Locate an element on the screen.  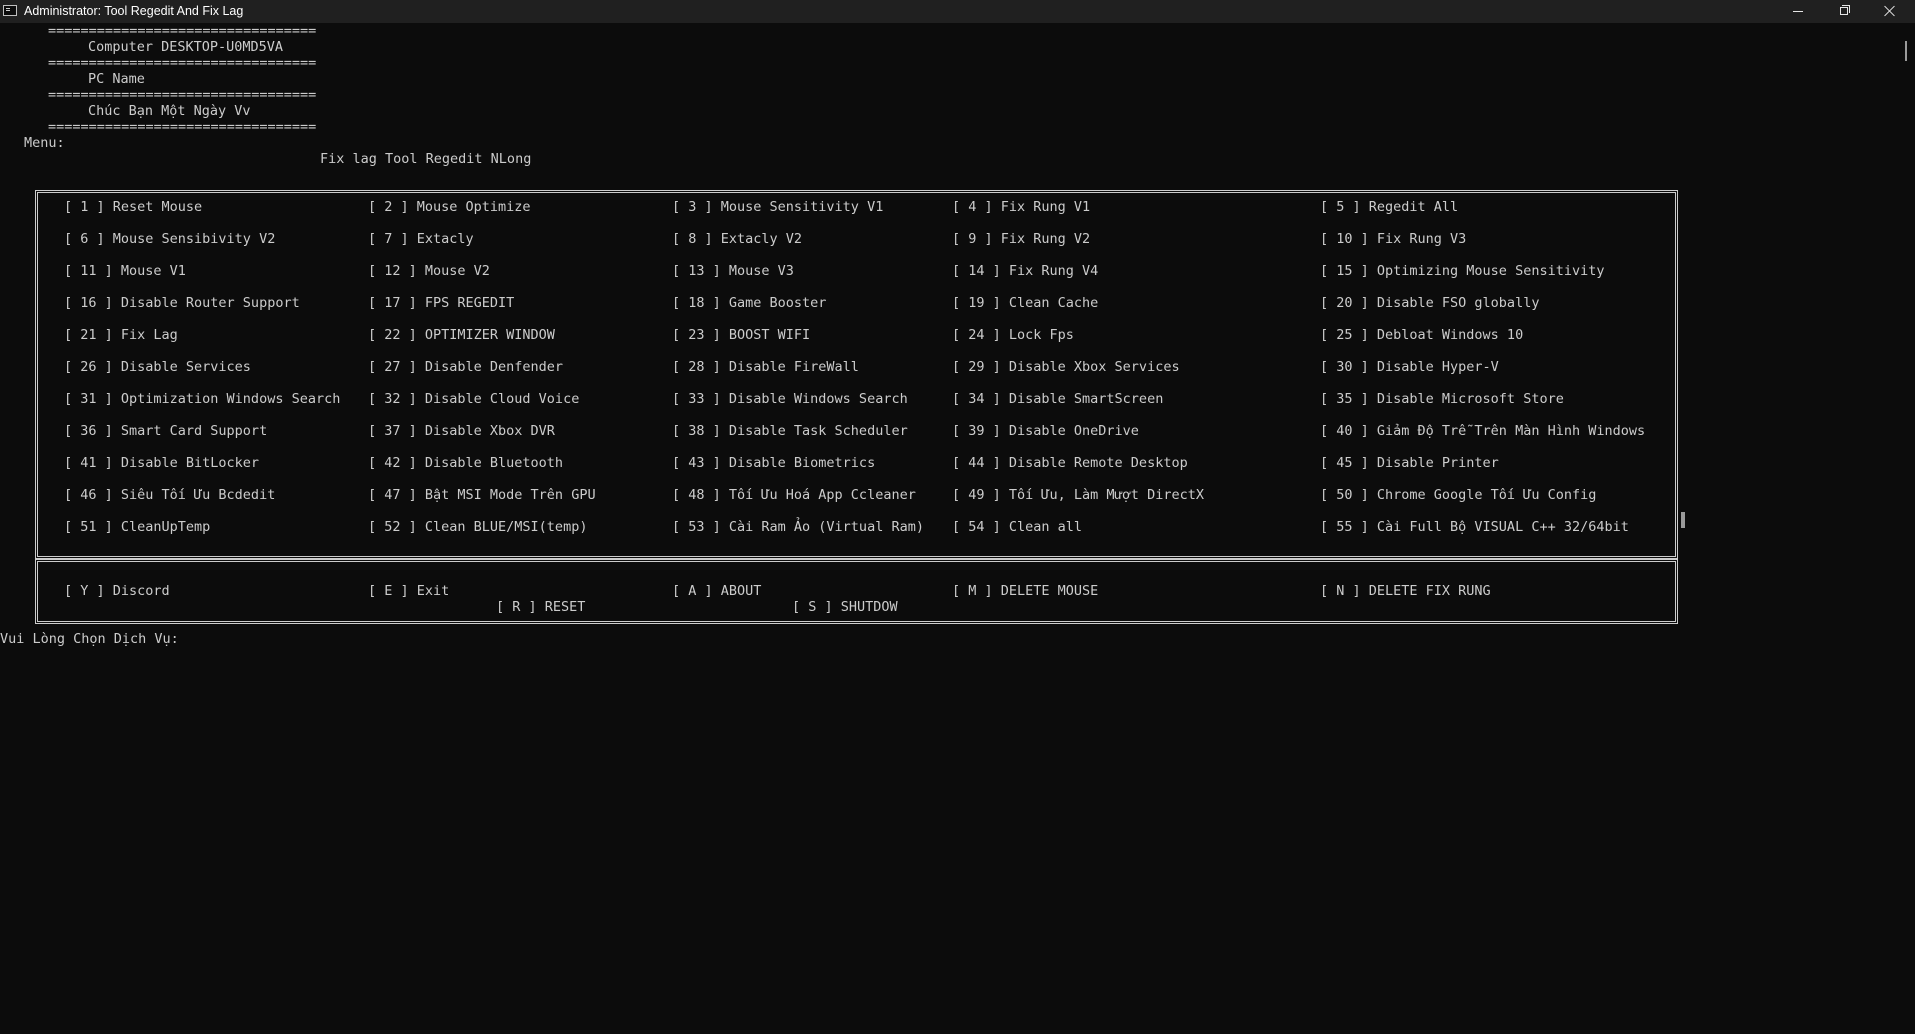
pc-name-line: PC Name is located at coordinates (116, 79).